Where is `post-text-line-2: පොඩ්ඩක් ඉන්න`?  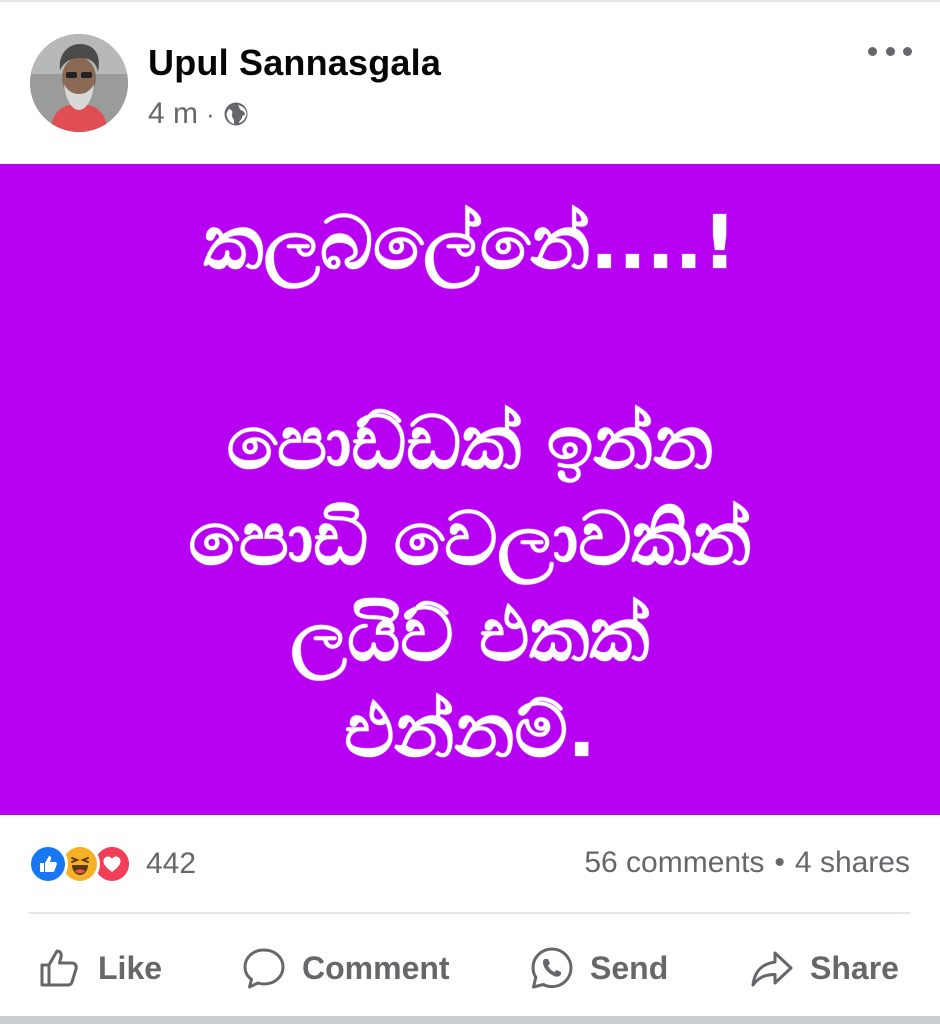 post-text-line-2: පොඩ්ඩක් ඉන්න is located at coordinates (470, 443).